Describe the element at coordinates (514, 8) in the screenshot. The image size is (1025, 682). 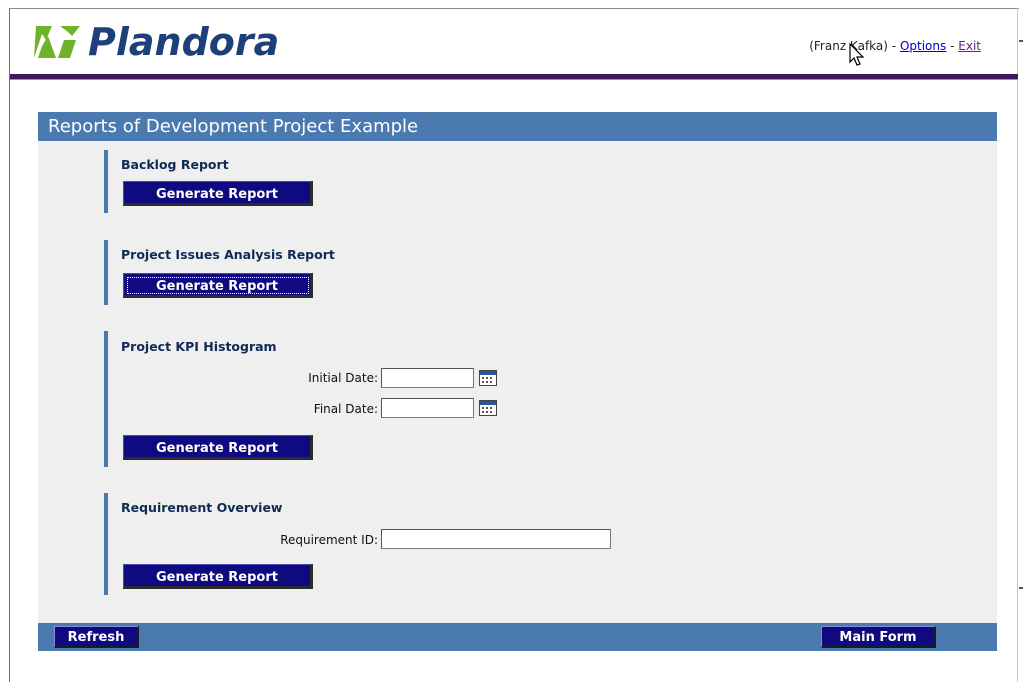
I see `window-frame-top` at that location.